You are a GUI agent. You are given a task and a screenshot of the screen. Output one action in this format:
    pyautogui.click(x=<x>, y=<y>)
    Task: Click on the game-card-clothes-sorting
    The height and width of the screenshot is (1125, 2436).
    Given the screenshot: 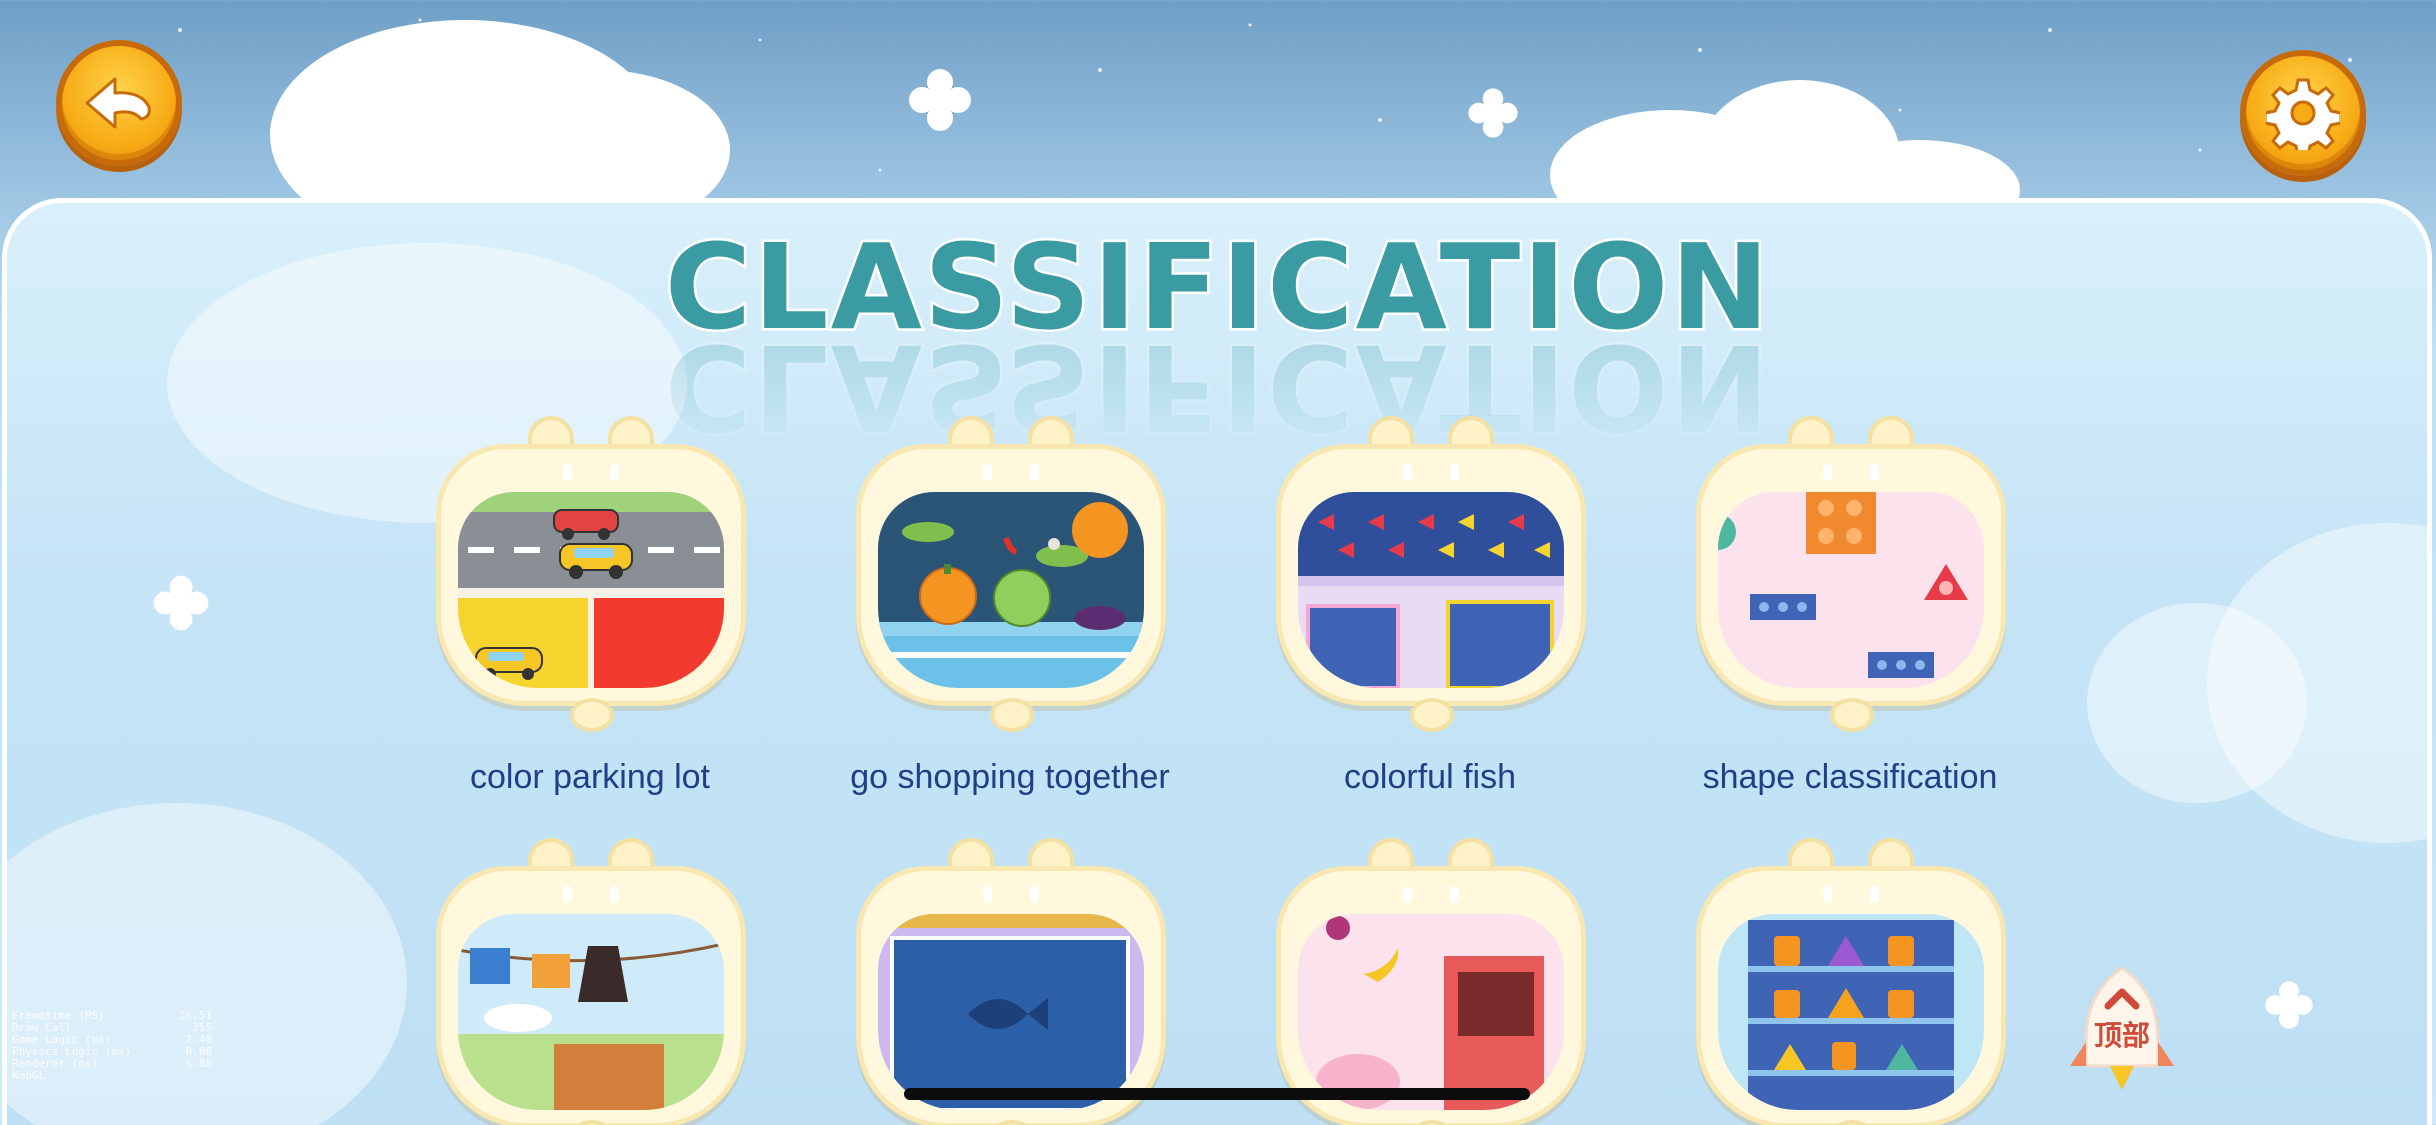 What is the action you would take?
    pyautogui.click(x=591, y=981)
    